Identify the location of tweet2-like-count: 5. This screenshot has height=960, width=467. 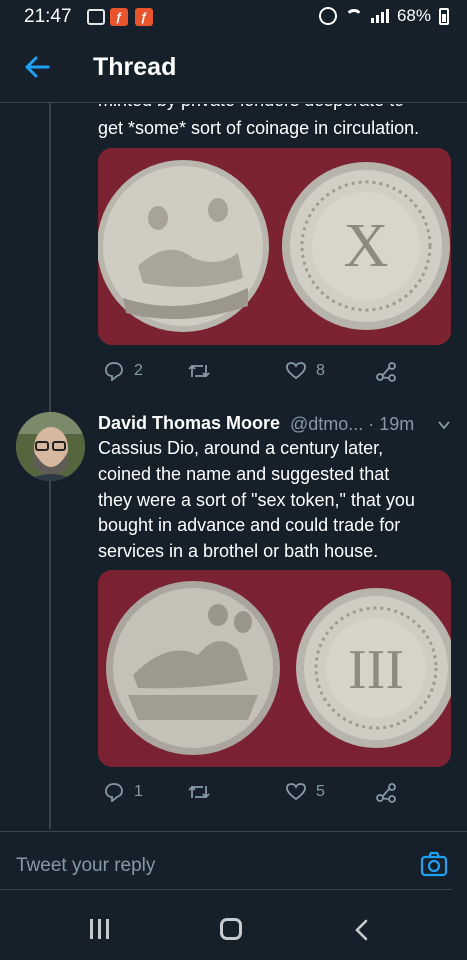
(320, 791).